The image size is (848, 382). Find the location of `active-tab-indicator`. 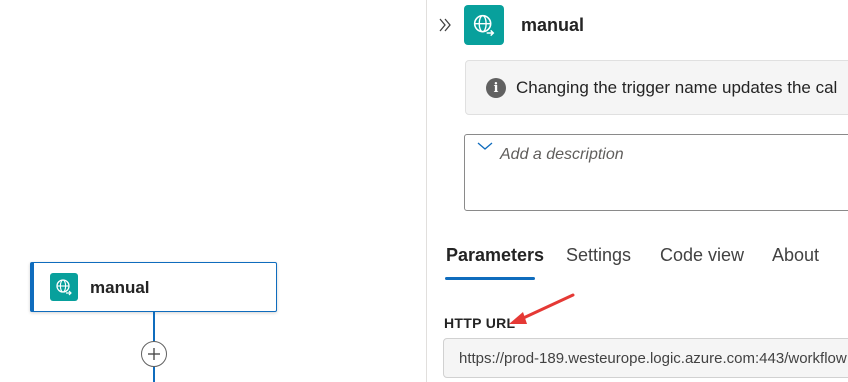

active-tab-indicator is located at coordinates (490, 278).